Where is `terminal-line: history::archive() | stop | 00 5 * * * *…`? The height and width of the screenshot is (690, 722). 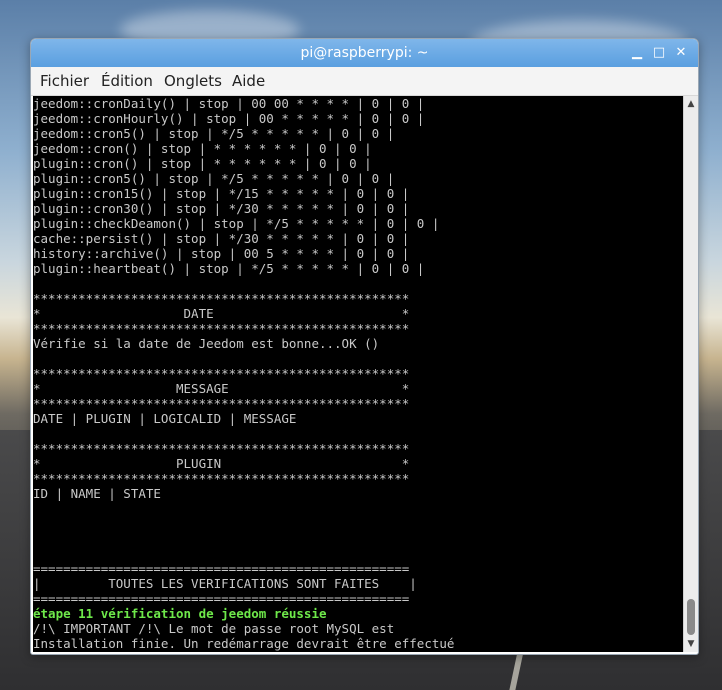 terminal-line: history::archive() | stop | 00 5 * * * *… is located at coordinates (221, 253).